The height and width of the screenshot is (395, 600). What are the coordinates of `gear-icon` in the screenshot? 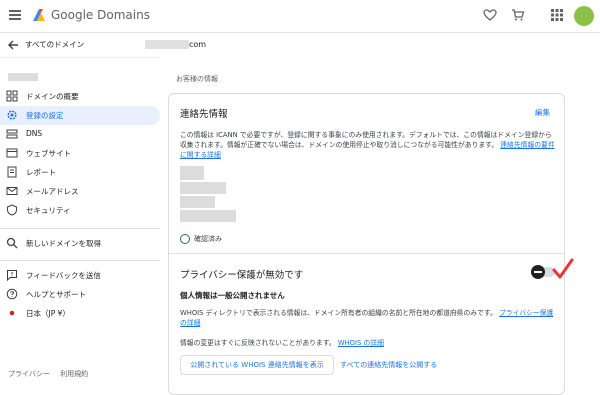 It's located at (12, 115).